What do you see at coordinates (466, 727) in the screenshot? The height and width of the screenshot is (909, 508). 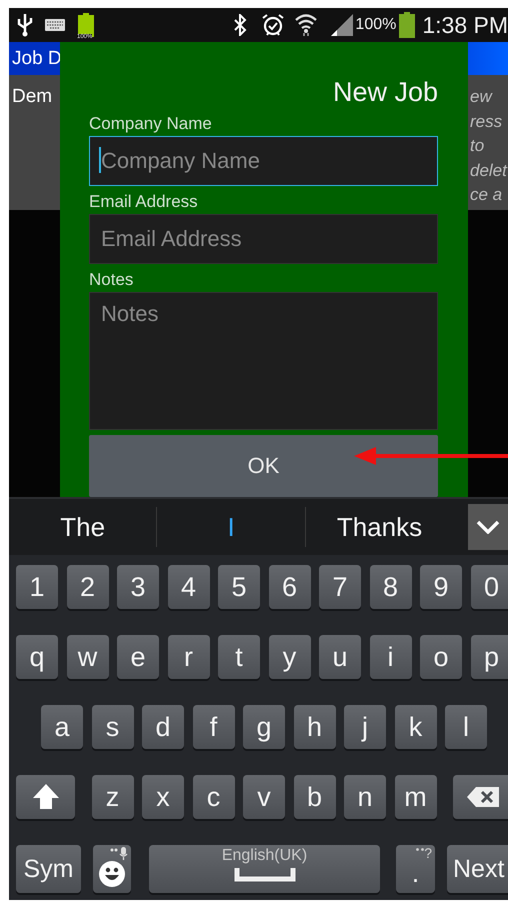 I see `key: l` at bounding box center [466, 727].